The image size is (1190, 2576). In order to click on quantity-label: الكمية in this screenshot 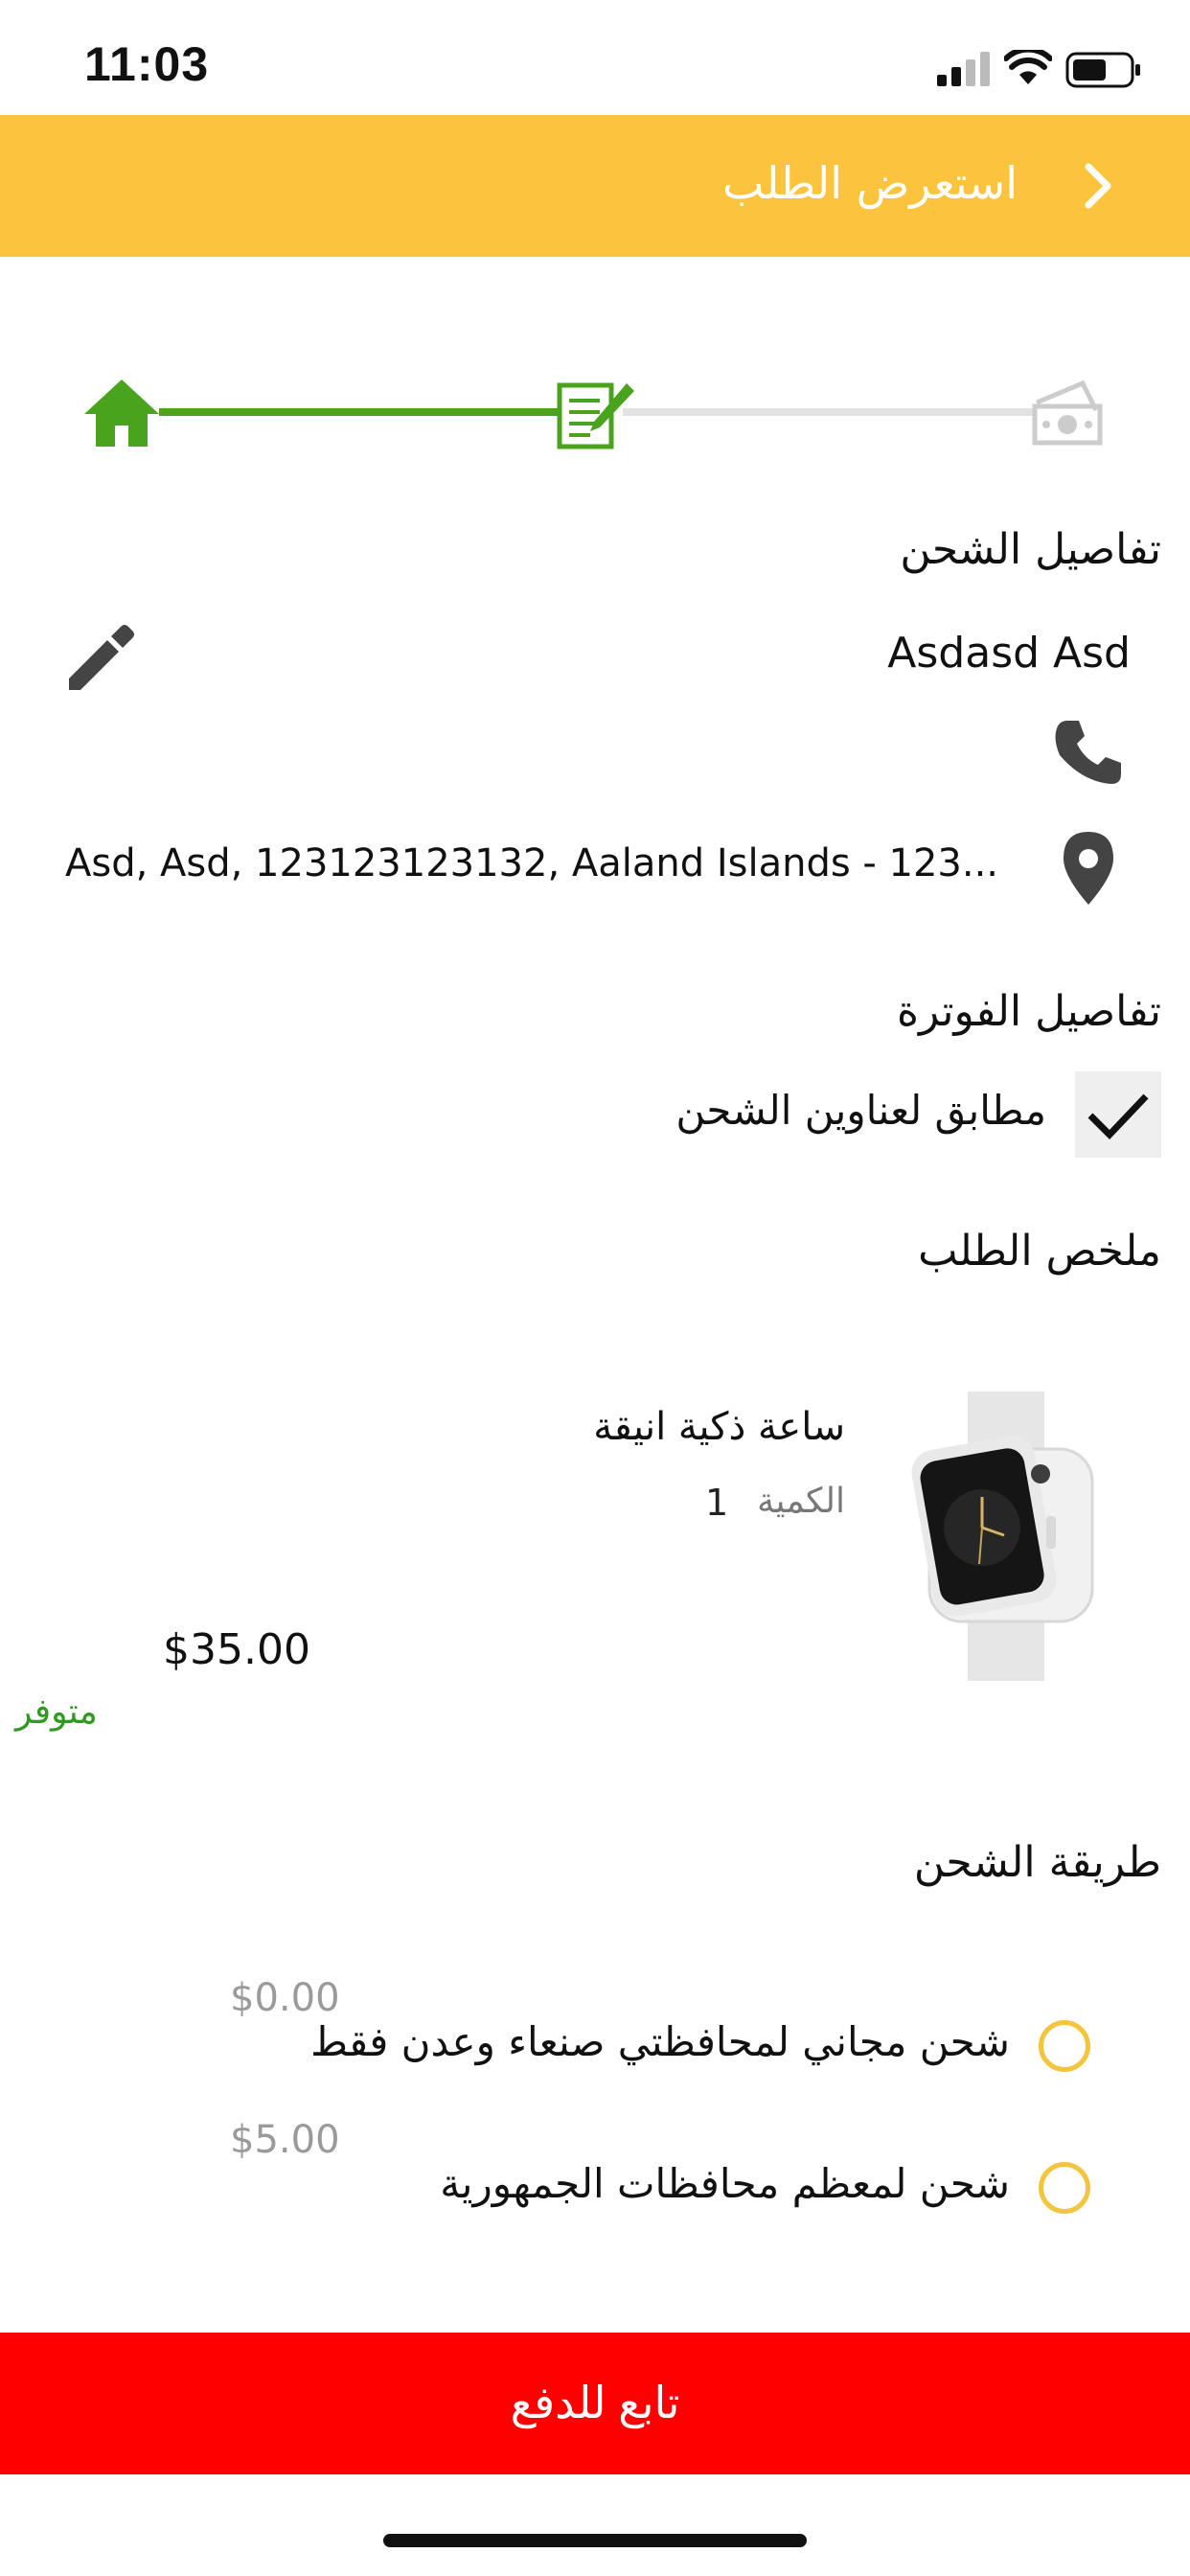, I will do `click(801, 1502)`.